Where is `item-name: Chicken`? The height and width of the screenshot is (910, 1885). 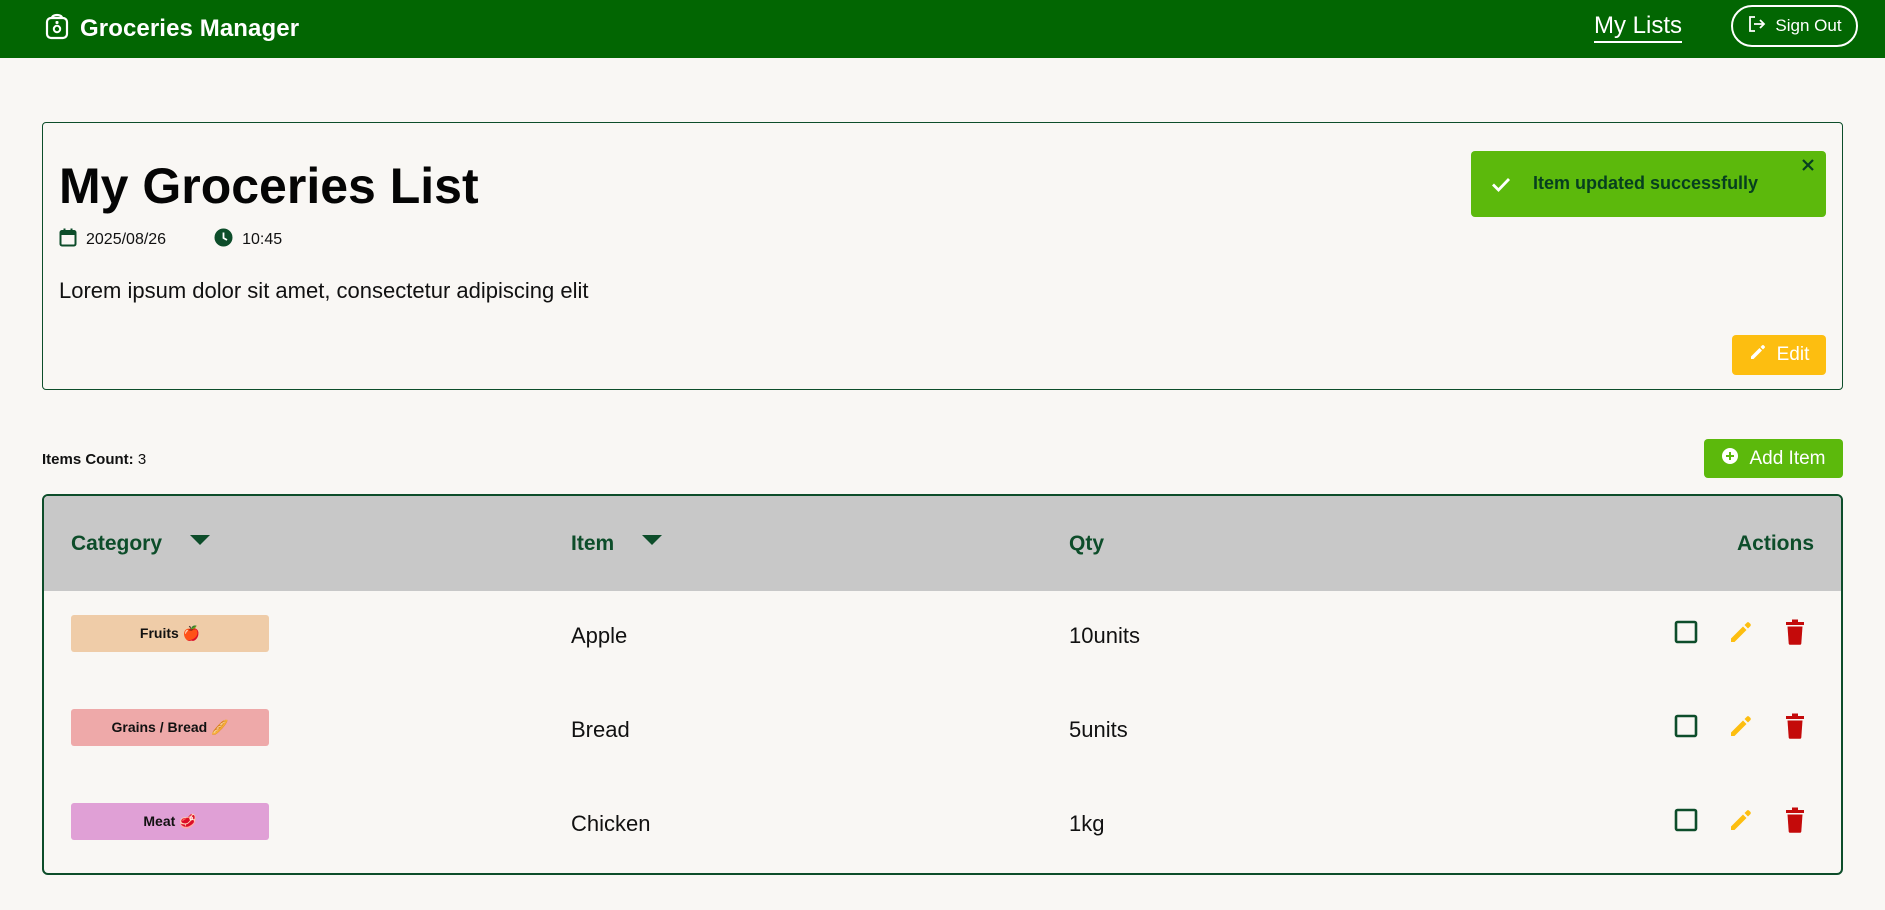 item-name: Chicken is located at coordinates (611, 823).